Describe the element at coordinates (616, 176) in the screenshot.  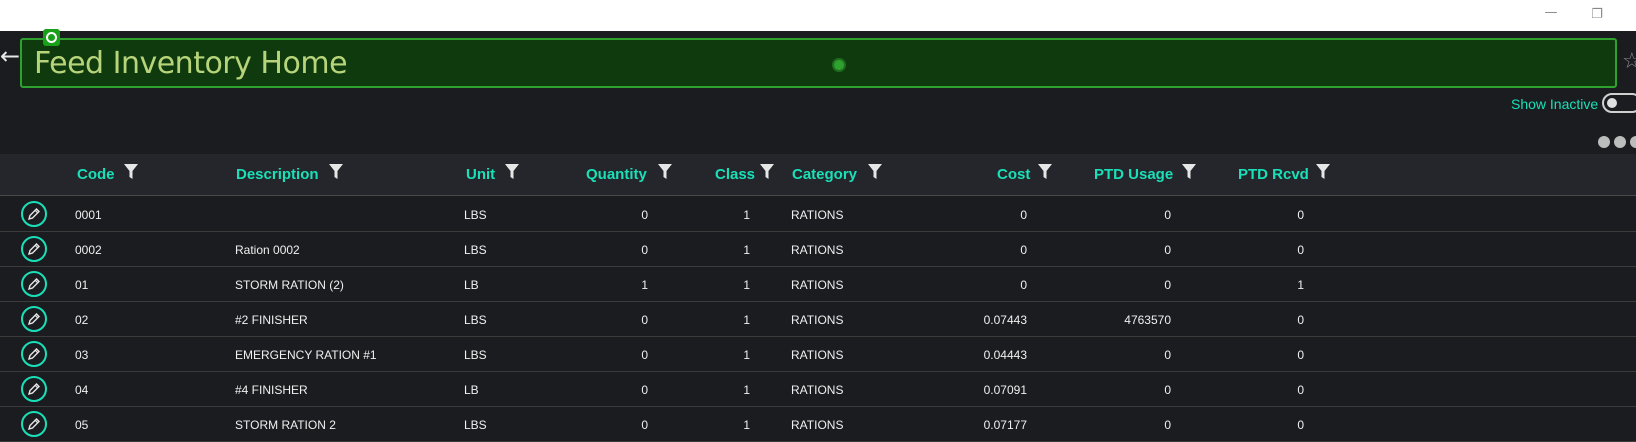
I see `column-header-quantity: Quantity` at that location.